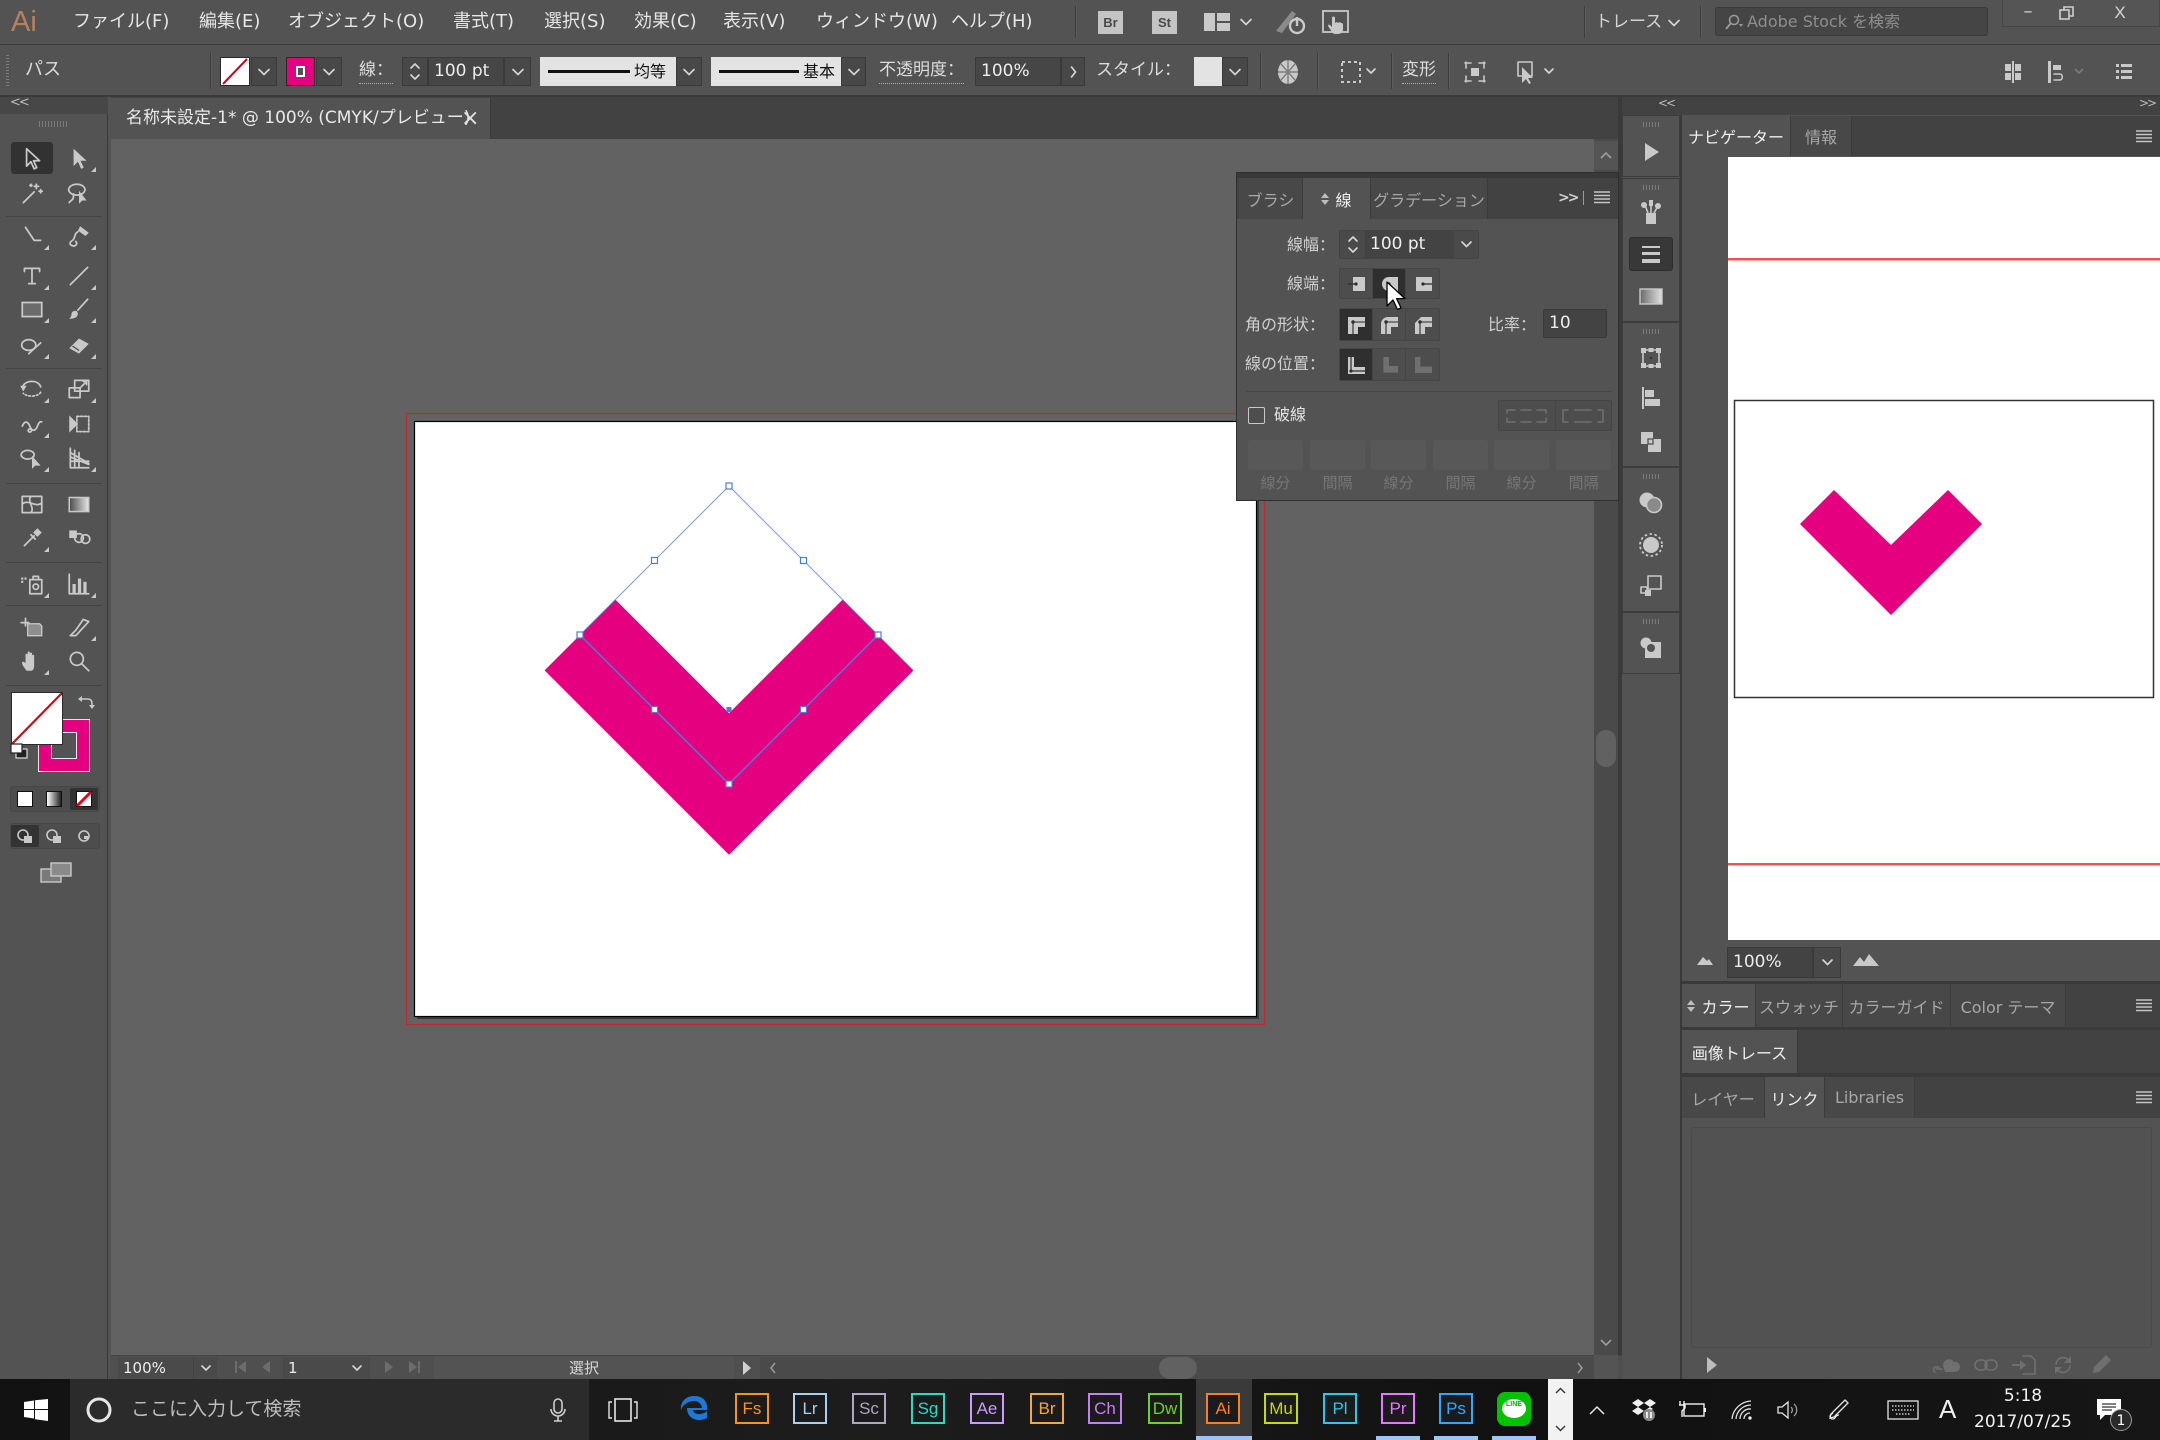 The width and height of the screenshot is (2160, 1440). Describe the element at coordinates (1651, 442) in the screenshot. I see `panel-icon-pathfinder` at that location.